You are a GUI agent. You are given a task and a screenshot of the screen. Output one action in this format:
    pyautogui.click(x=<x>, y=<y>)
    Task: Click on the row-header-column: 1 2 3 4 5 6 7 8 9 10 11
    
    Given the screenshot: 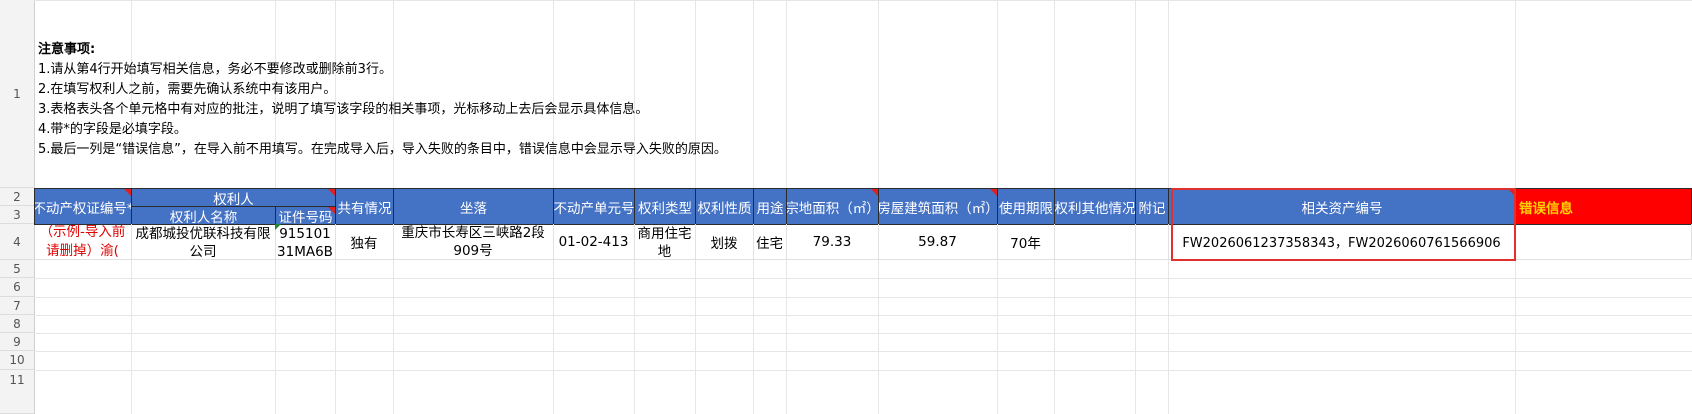 What is the action you would take?
    pyautogui.click(x=17, y=207)
    